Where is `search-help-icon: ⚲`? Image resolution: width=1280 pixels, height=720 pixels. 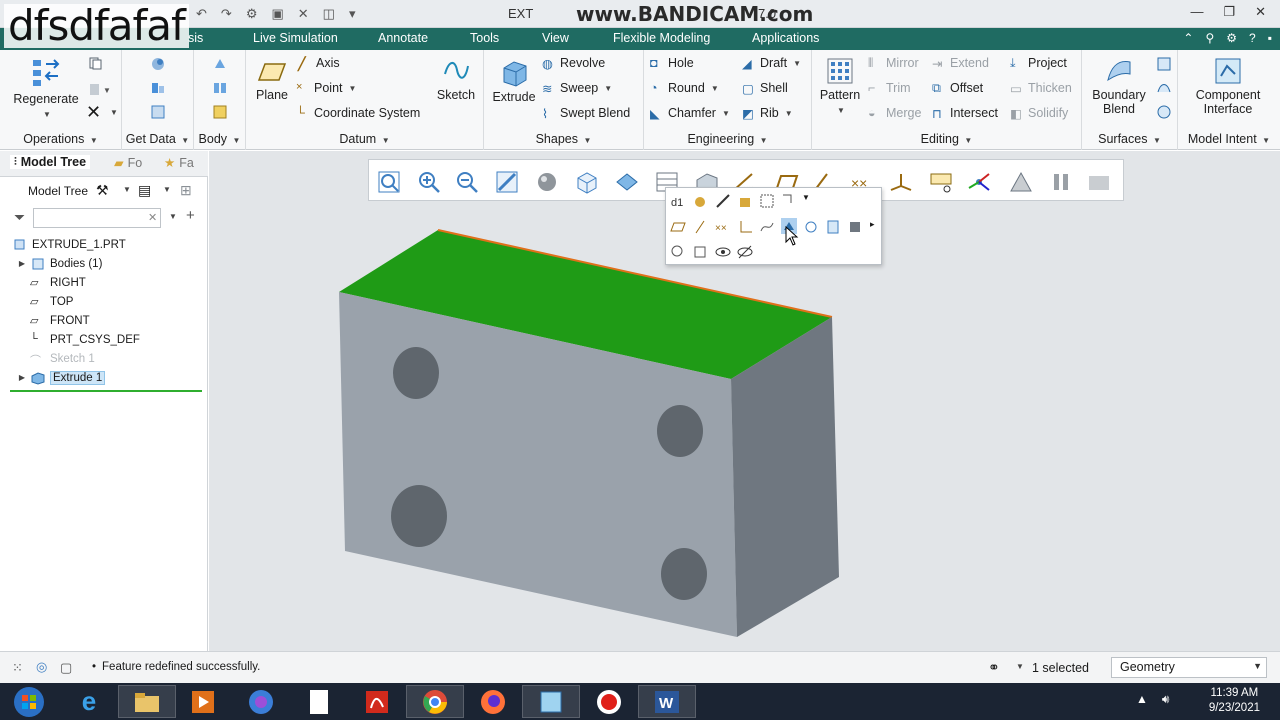 search-help-icon: ⚲ is located at coordinates (1209, 38).